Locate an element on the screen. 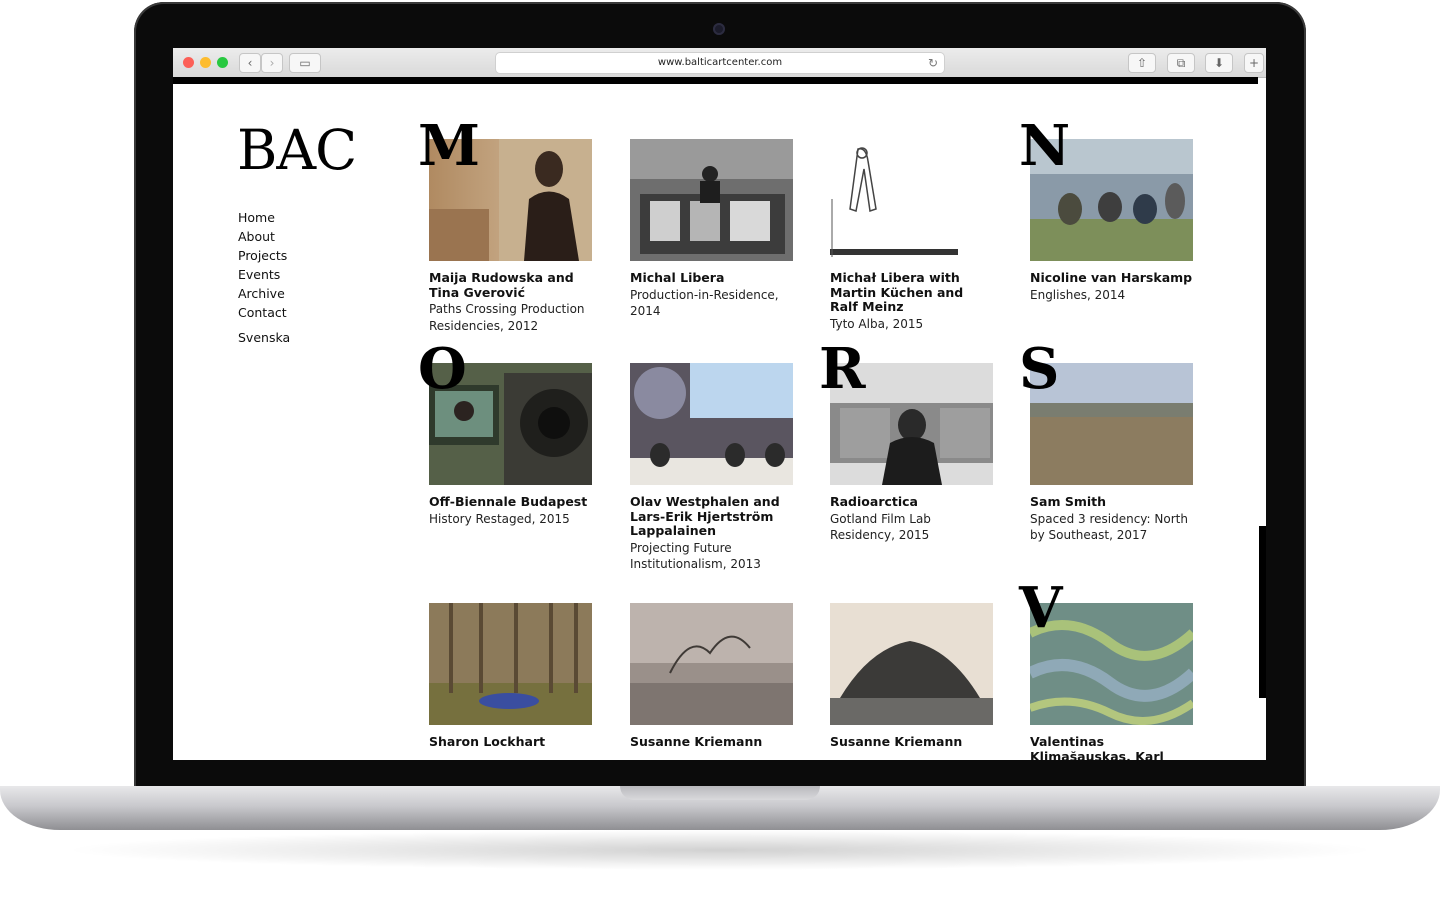 Image resolution: width=1440 pixels, height=910 pixels. webcam-icon is located at coordinates (719, 29).